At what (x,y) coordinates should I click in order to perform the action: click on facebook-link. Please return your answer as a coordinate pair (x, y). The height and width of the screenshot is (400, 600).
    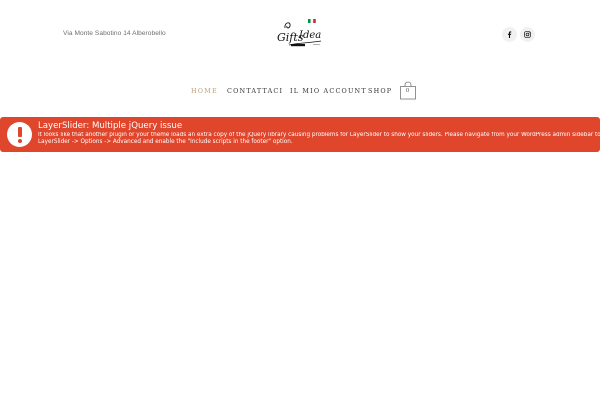
    Looking at the image, I should click on (509, 34).